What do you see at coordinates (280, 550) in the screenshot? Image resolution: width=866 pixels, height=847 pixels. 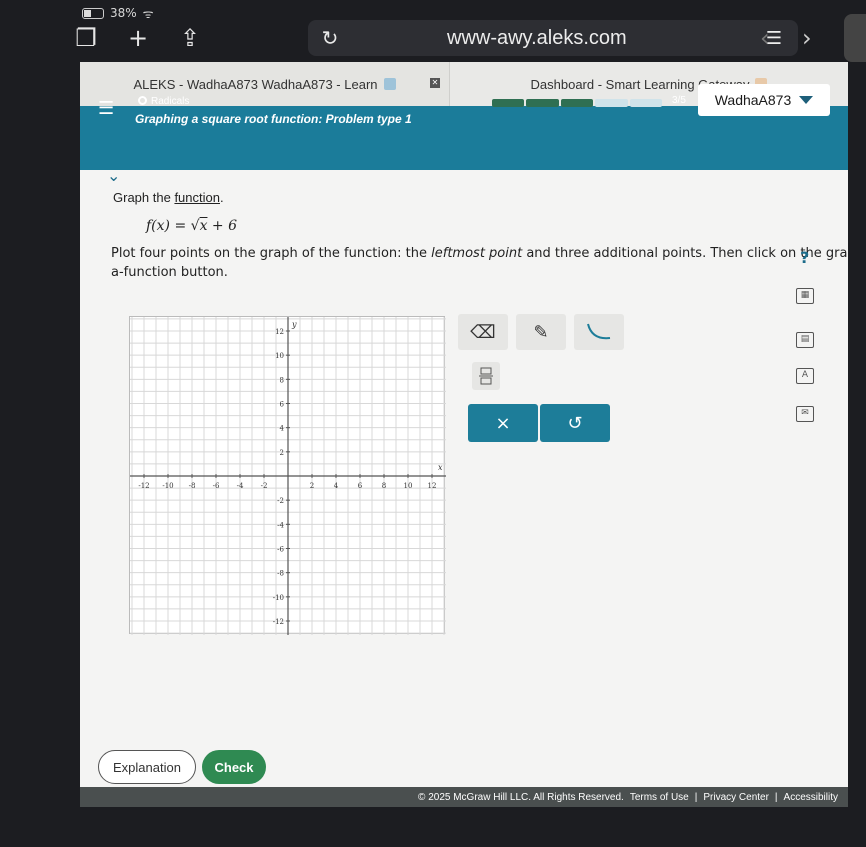 I see `y-tick-label: -6` at bounding box center [280, 550].